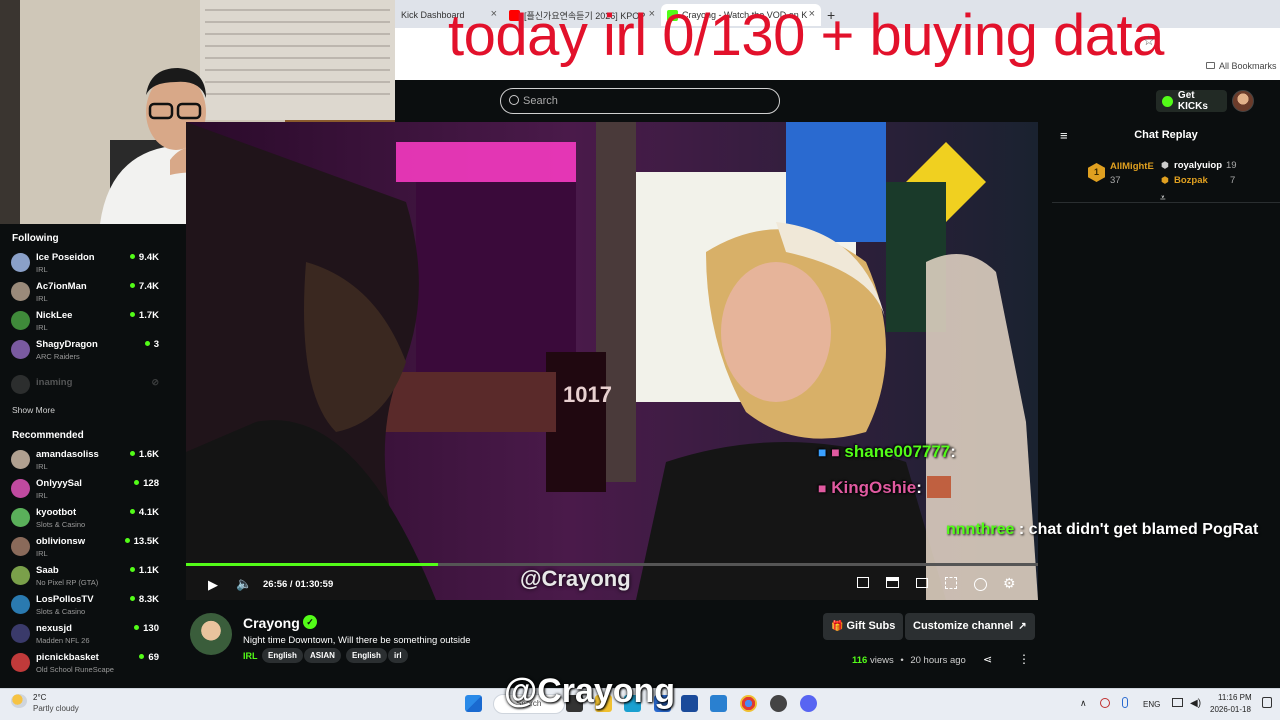 The width and height of the screenshot is (1280, 720). I want to click on volume-icon: 🔈, so click(244, 584).